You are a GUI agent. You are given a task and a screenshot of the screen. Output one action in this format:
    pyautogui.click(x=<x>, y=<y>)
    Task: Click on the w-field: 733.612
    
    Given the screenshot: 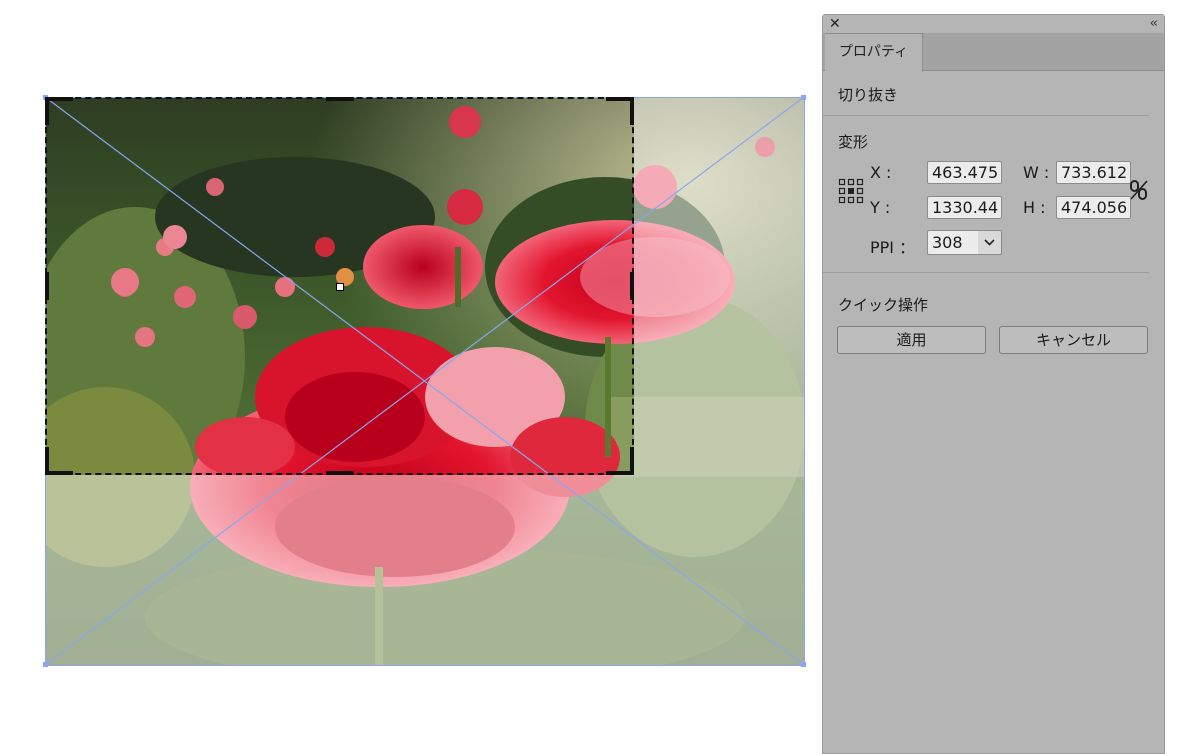 What is the action you would take?
    pyautogui.click(x=1093, y=172)
    